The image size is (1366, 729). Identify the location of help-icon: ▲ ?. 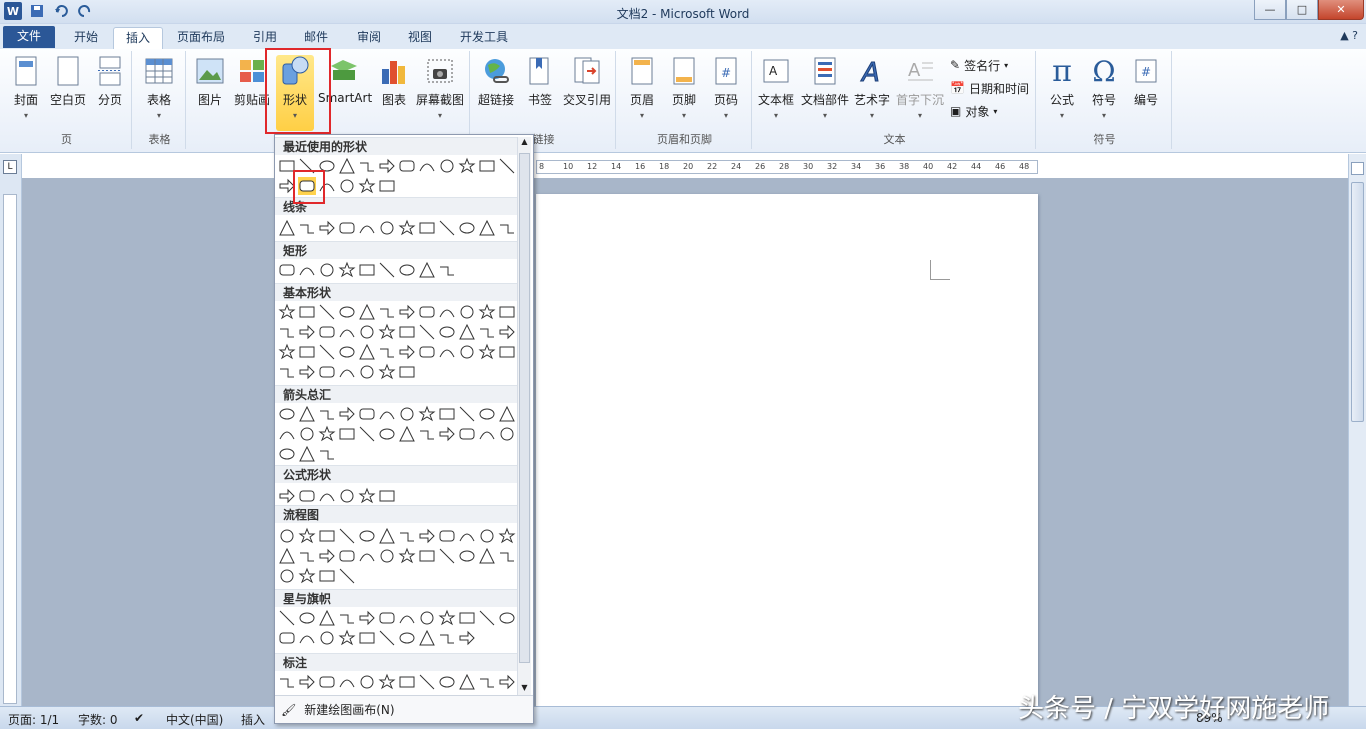
(1349, 35).